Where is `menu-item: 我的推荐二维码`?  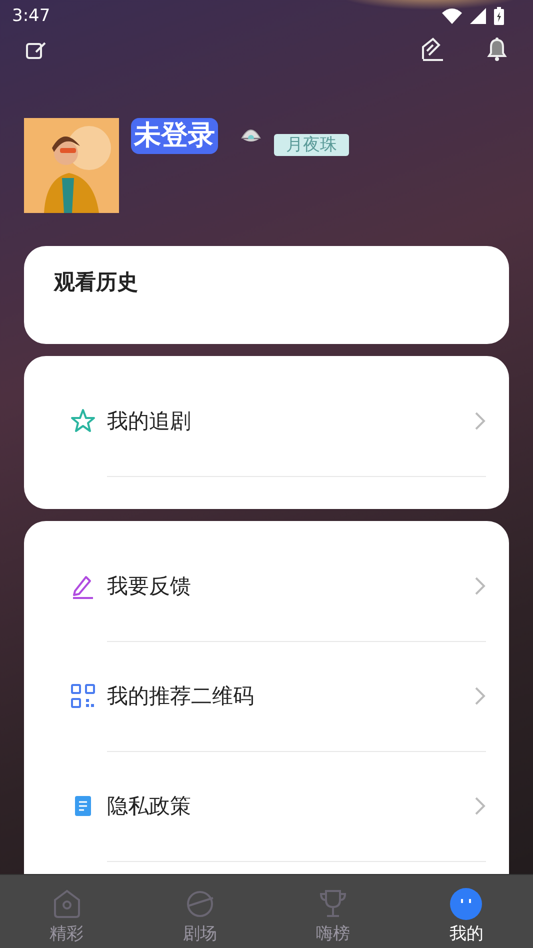 menu-item: 我的推荐二维码 is located at coordinates (290, 696).